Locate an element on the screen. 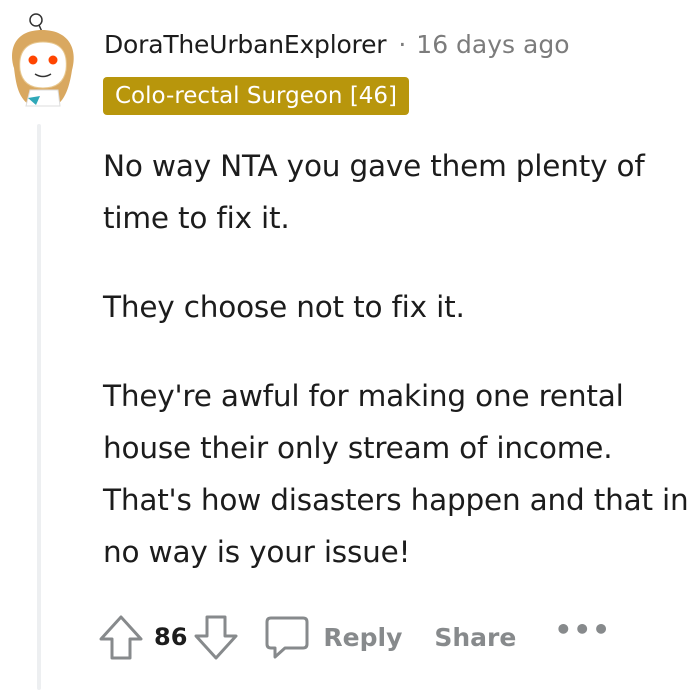  thread-line is located at coordinates (39, 407).